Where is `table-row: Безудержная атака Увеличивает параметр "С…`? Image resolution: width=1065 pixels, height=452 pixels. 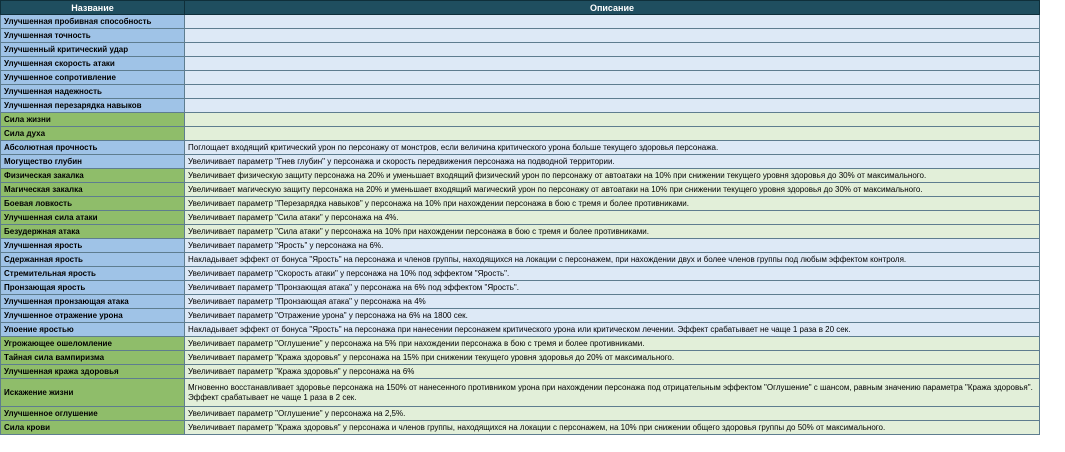 table-row: Безудержная атака Увеличивает параметр "С… is located at coordinates (520, 231).